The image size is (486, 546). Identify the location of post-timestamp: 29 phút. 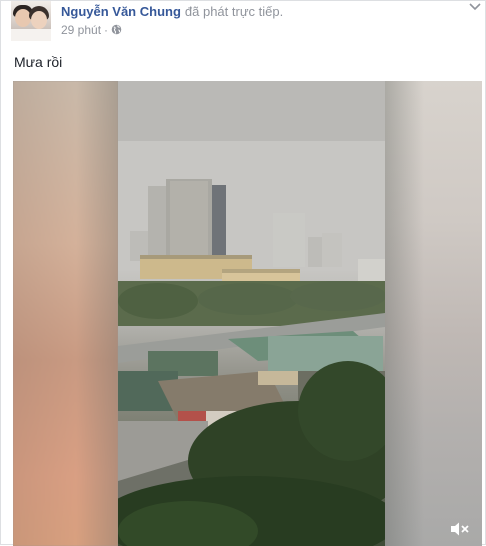
(81, 30).